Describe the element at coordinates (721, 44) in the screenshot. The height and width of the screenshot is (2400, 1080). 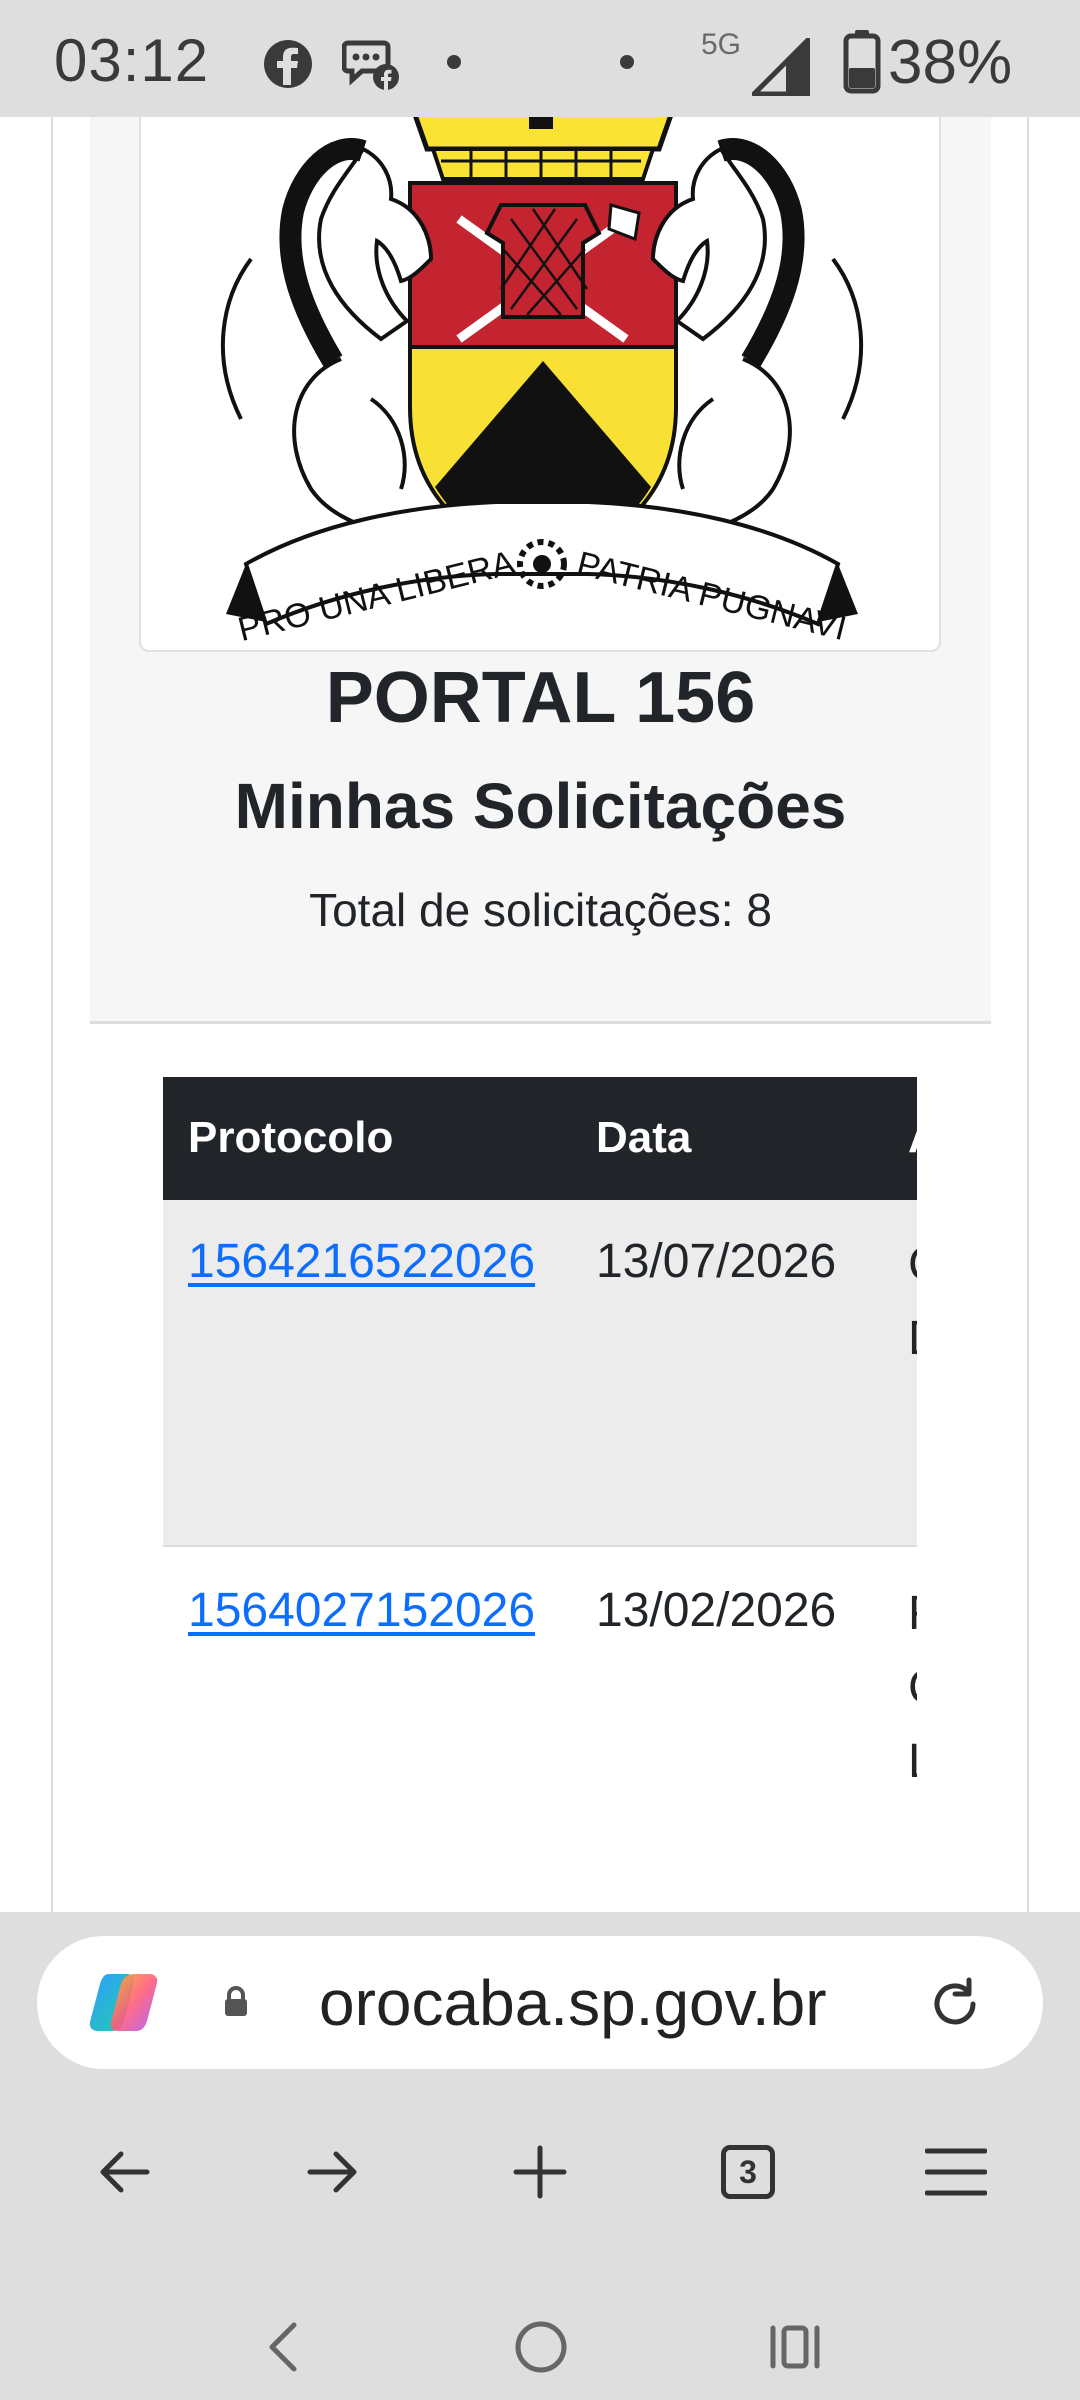
I see `network-type: 5G` at that location.